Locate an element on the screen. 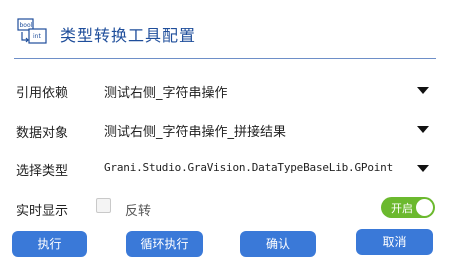 The image size is (454, 265). reference-dependency-label: 引用依赖 is located at coordinates (42, 93).